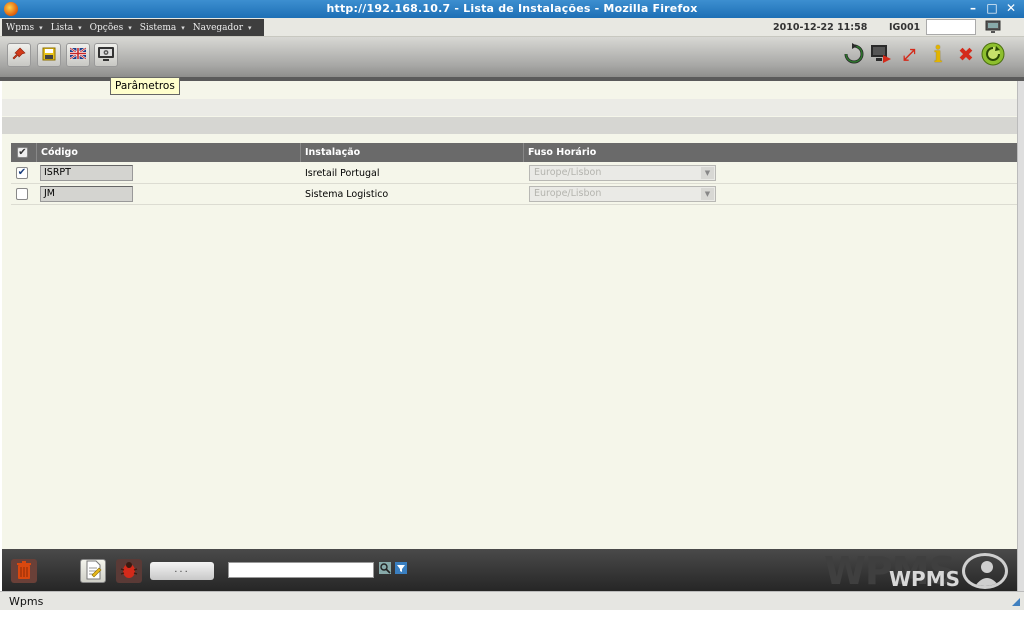 This screenshot has width=1024, height=640. I want to click on menu-wpms: Wpms ▾, so click(24, 28).